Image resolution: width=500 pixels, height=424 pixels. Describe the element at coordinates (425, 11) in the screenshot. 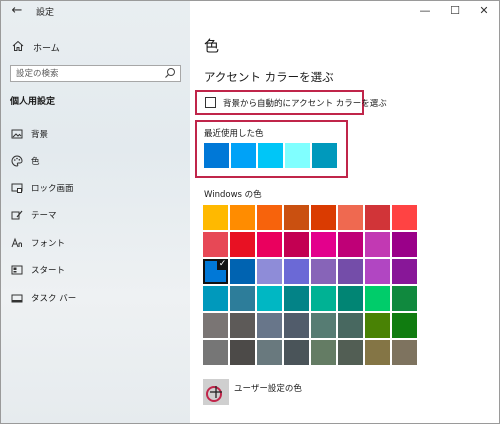

I see `minimize-button: —` at that location.